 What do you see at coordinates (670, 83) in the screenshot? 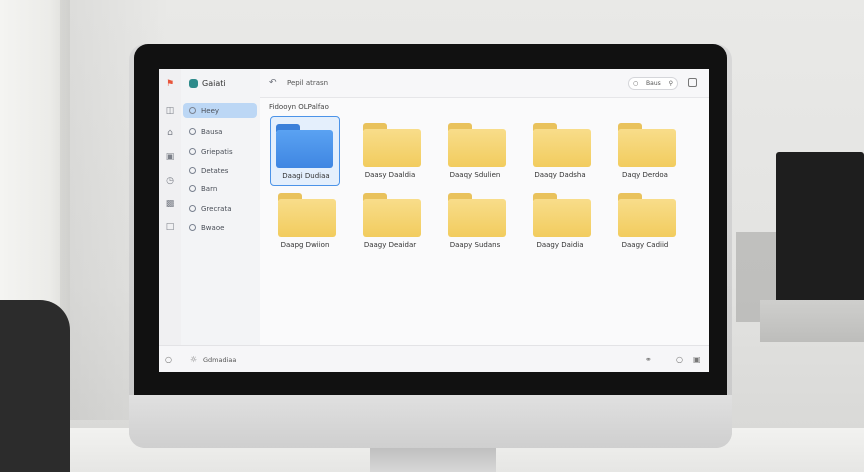
I see `search-icon: ⚲` at bounding box center [670, 83].